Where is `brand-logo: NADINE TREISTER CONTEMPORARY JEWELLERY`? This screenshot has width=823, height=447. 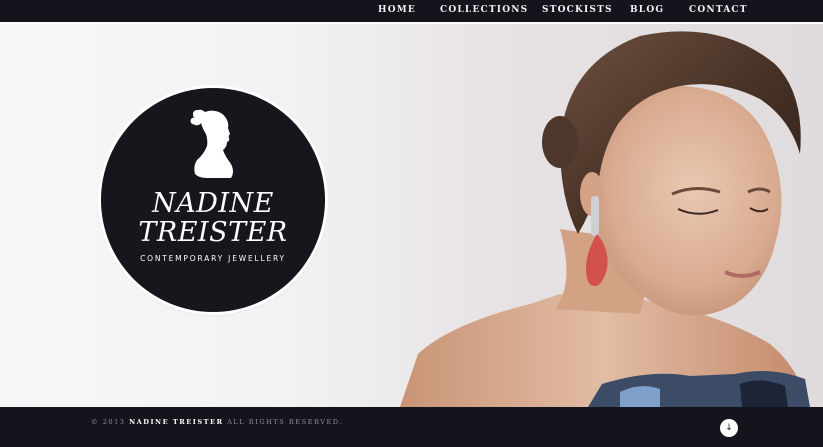
brand-logo: NADINE TREISTER CONTEMPORARY JEWELLERY is located at coordinates (213, 200).